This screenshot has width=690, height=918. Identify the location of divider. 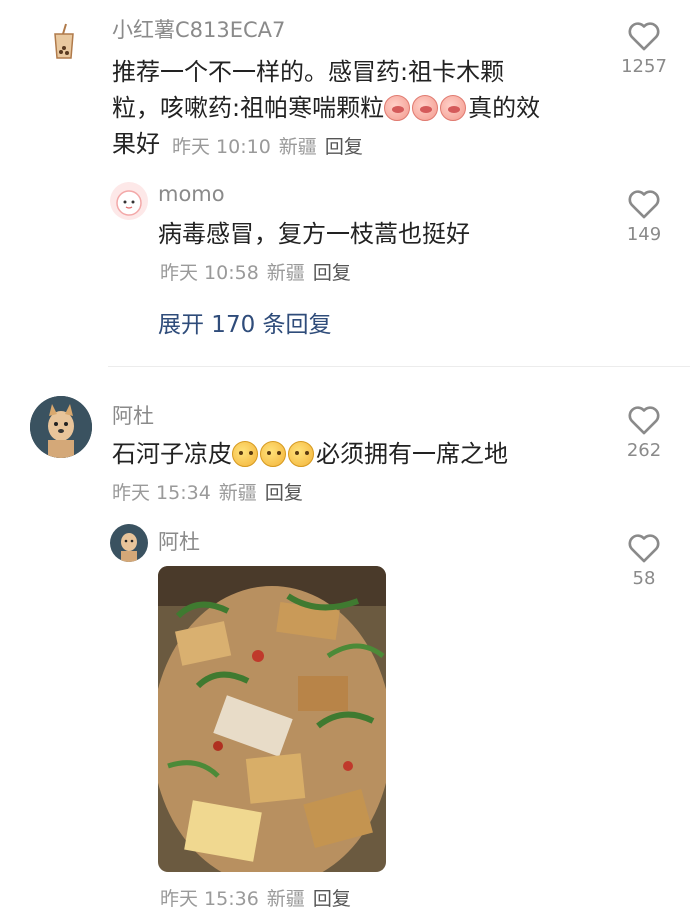
(399, 366).